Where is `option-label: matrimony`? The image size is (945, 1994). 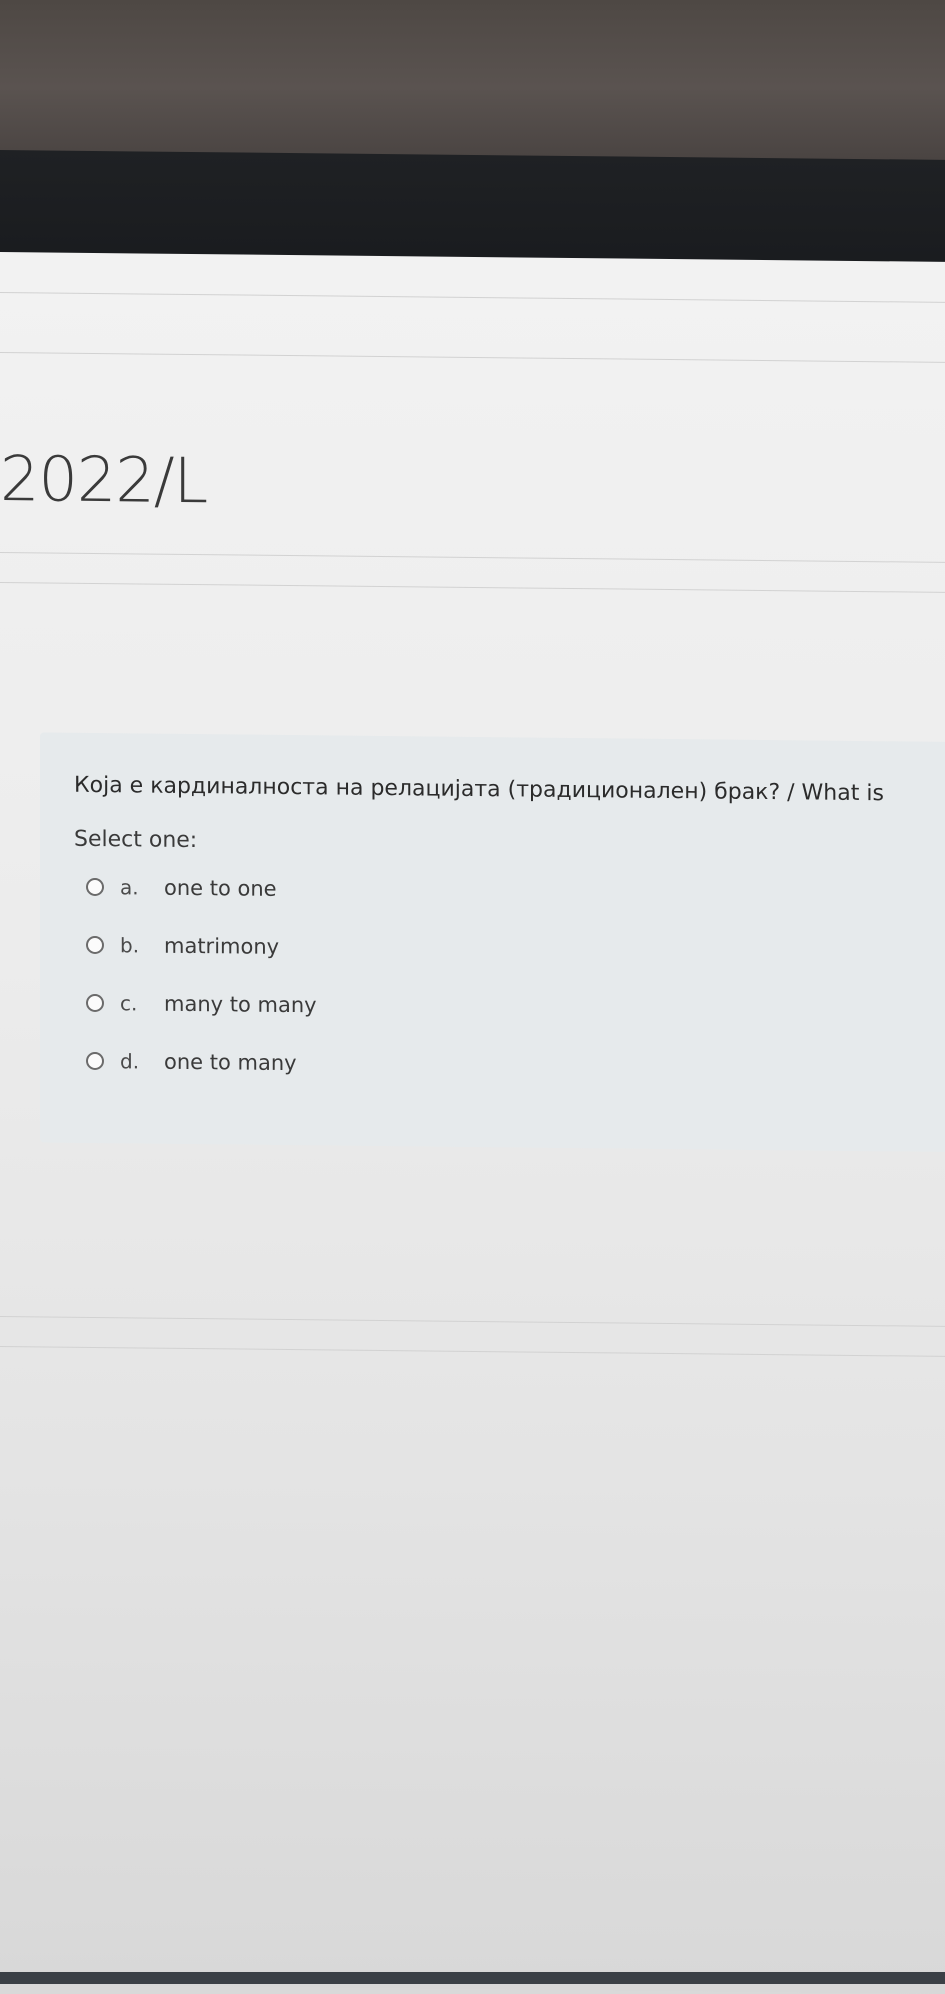
option-label: matrimony is located at coordinates (221, 946).